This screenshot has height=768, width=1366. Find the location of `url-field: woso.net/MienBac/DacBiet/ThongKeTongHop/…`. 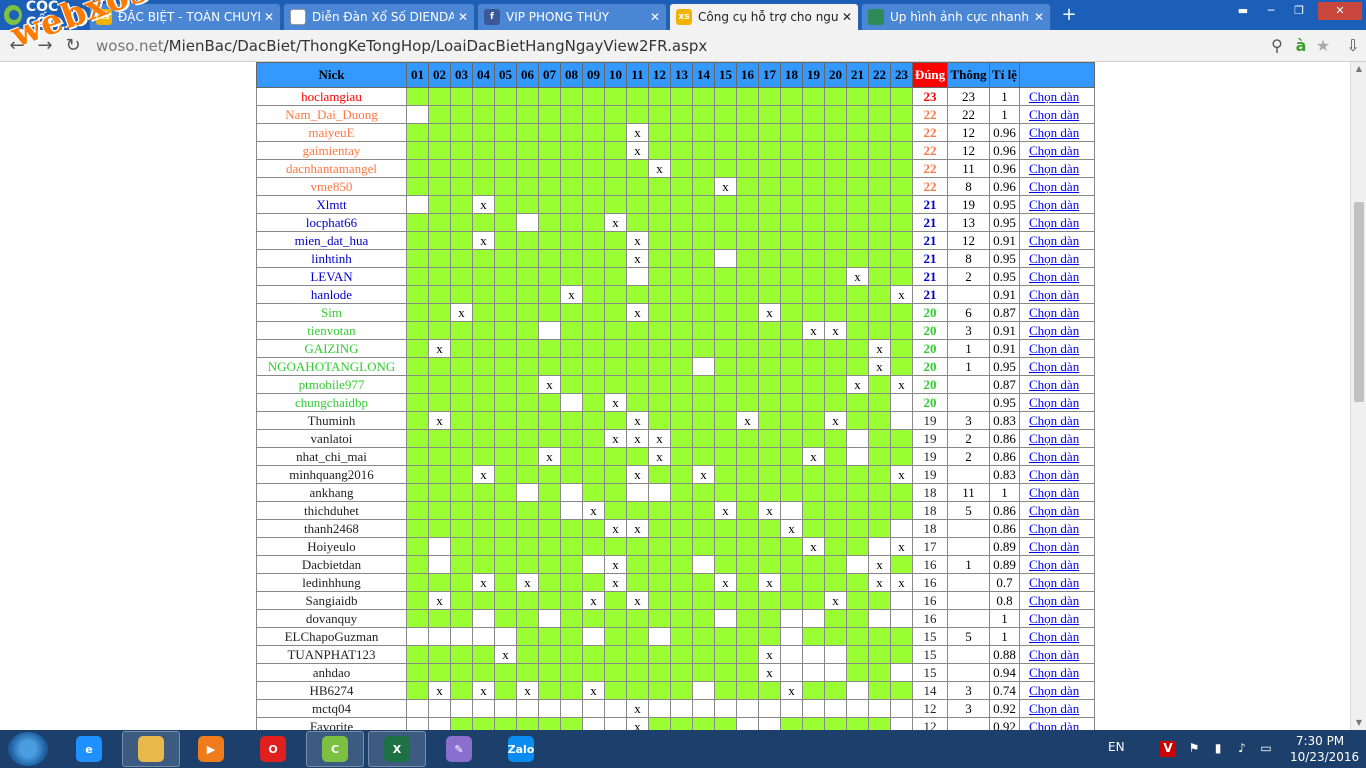

url-field: woso.net/MienBac/DacBiet/ThongKeTongHop/… is located at coordinates (401, 46).